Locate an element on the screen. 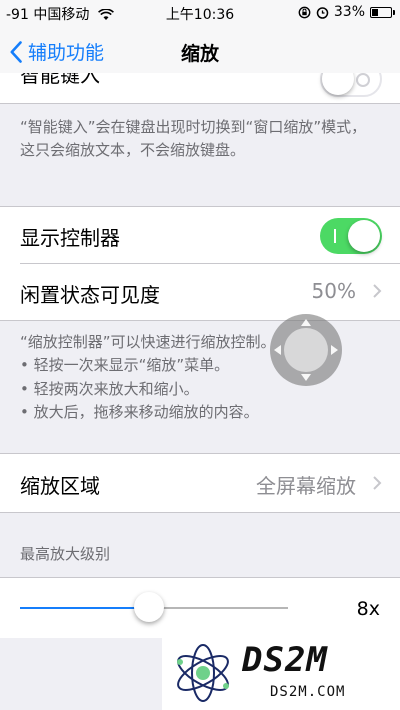  watermark-text: DS2M is located at coordinates (285, 660).